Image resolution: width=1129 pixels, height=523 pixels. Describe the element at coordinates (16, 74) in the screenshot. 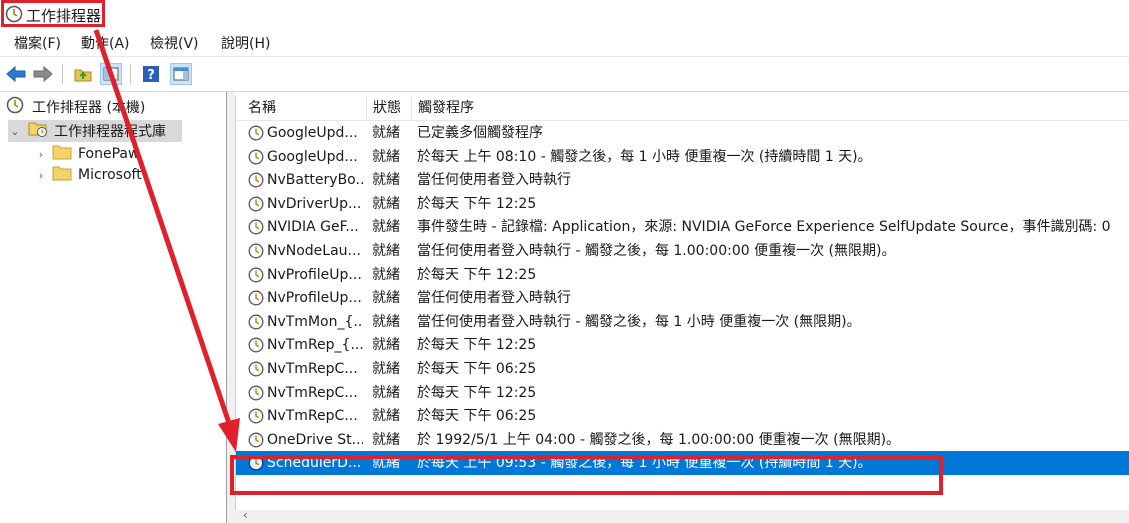

I see `back-icon` at that location.